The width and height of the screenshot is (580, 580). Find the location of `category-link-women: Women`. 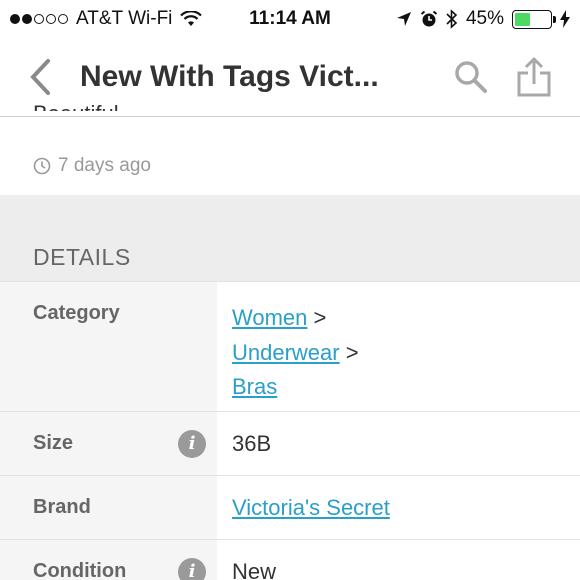

category-link-women: Women is located at coordinates (269, 317).